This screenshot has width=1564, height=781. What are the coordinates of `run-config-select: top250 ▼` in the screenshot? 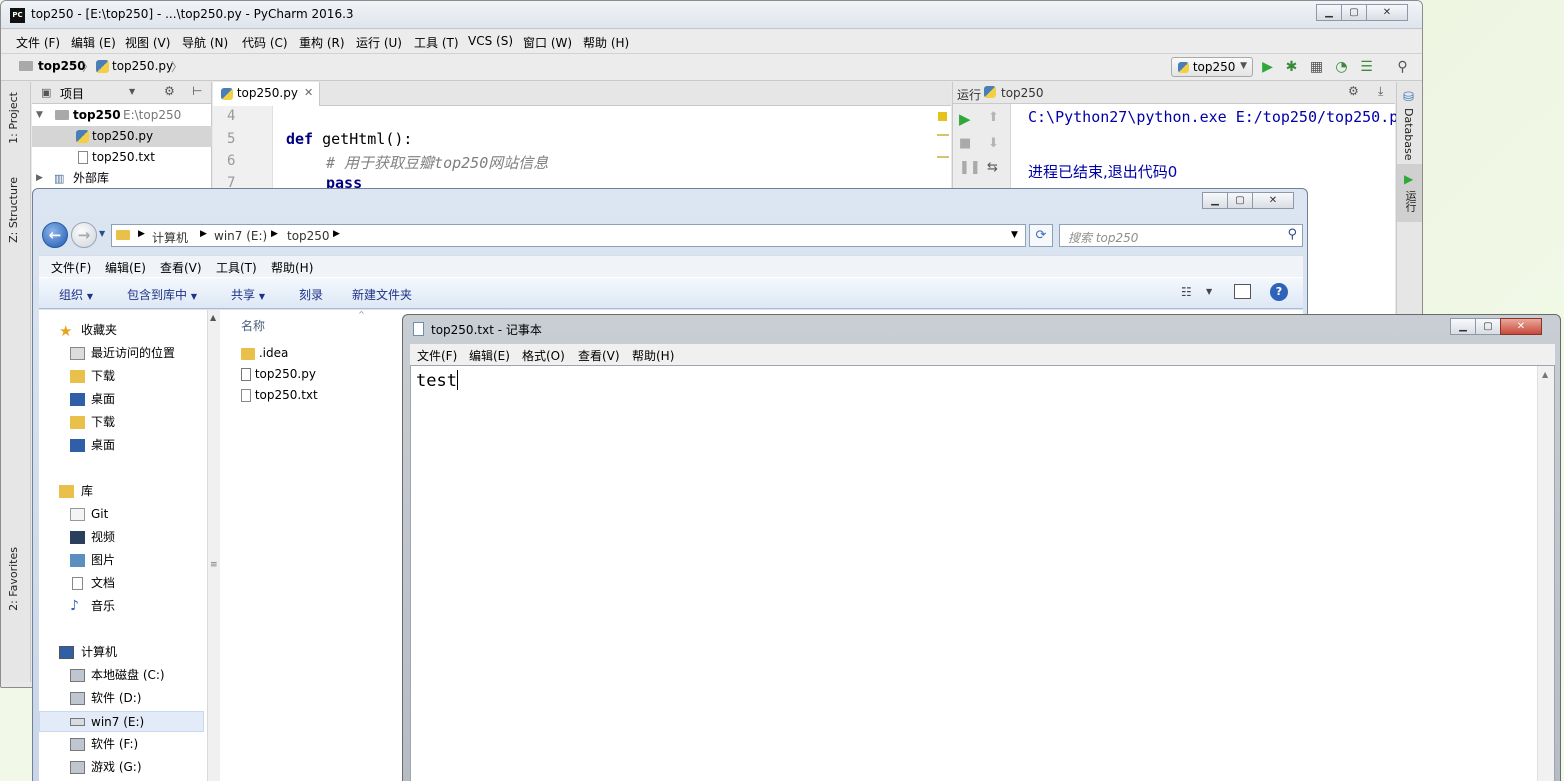 It's located at (1212, 67).